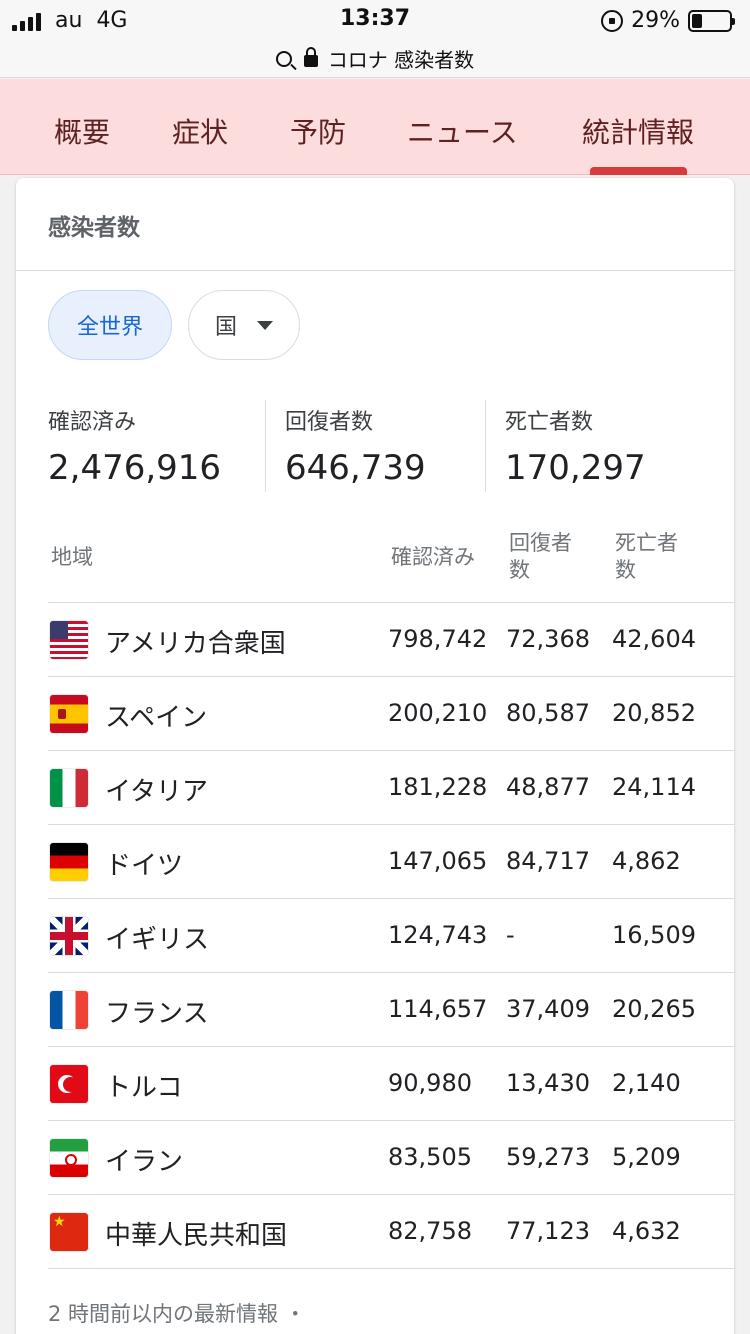 The height and width of the screenshot is (1334, 750). I want to click on table-header: 地域 確認済み 回復者 数 死亡者 数, so click(391, 566).